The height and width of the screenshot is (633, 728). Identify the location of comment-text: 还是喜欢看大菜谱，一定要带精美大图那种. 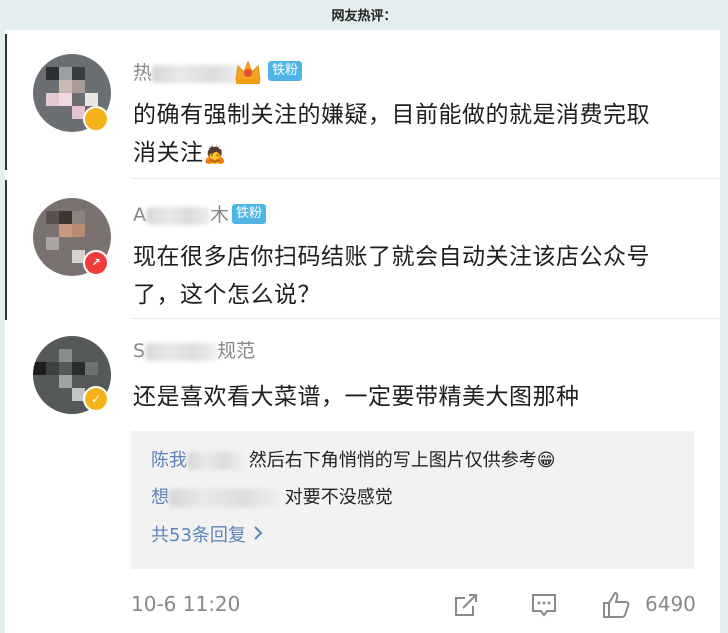
(356, 397).